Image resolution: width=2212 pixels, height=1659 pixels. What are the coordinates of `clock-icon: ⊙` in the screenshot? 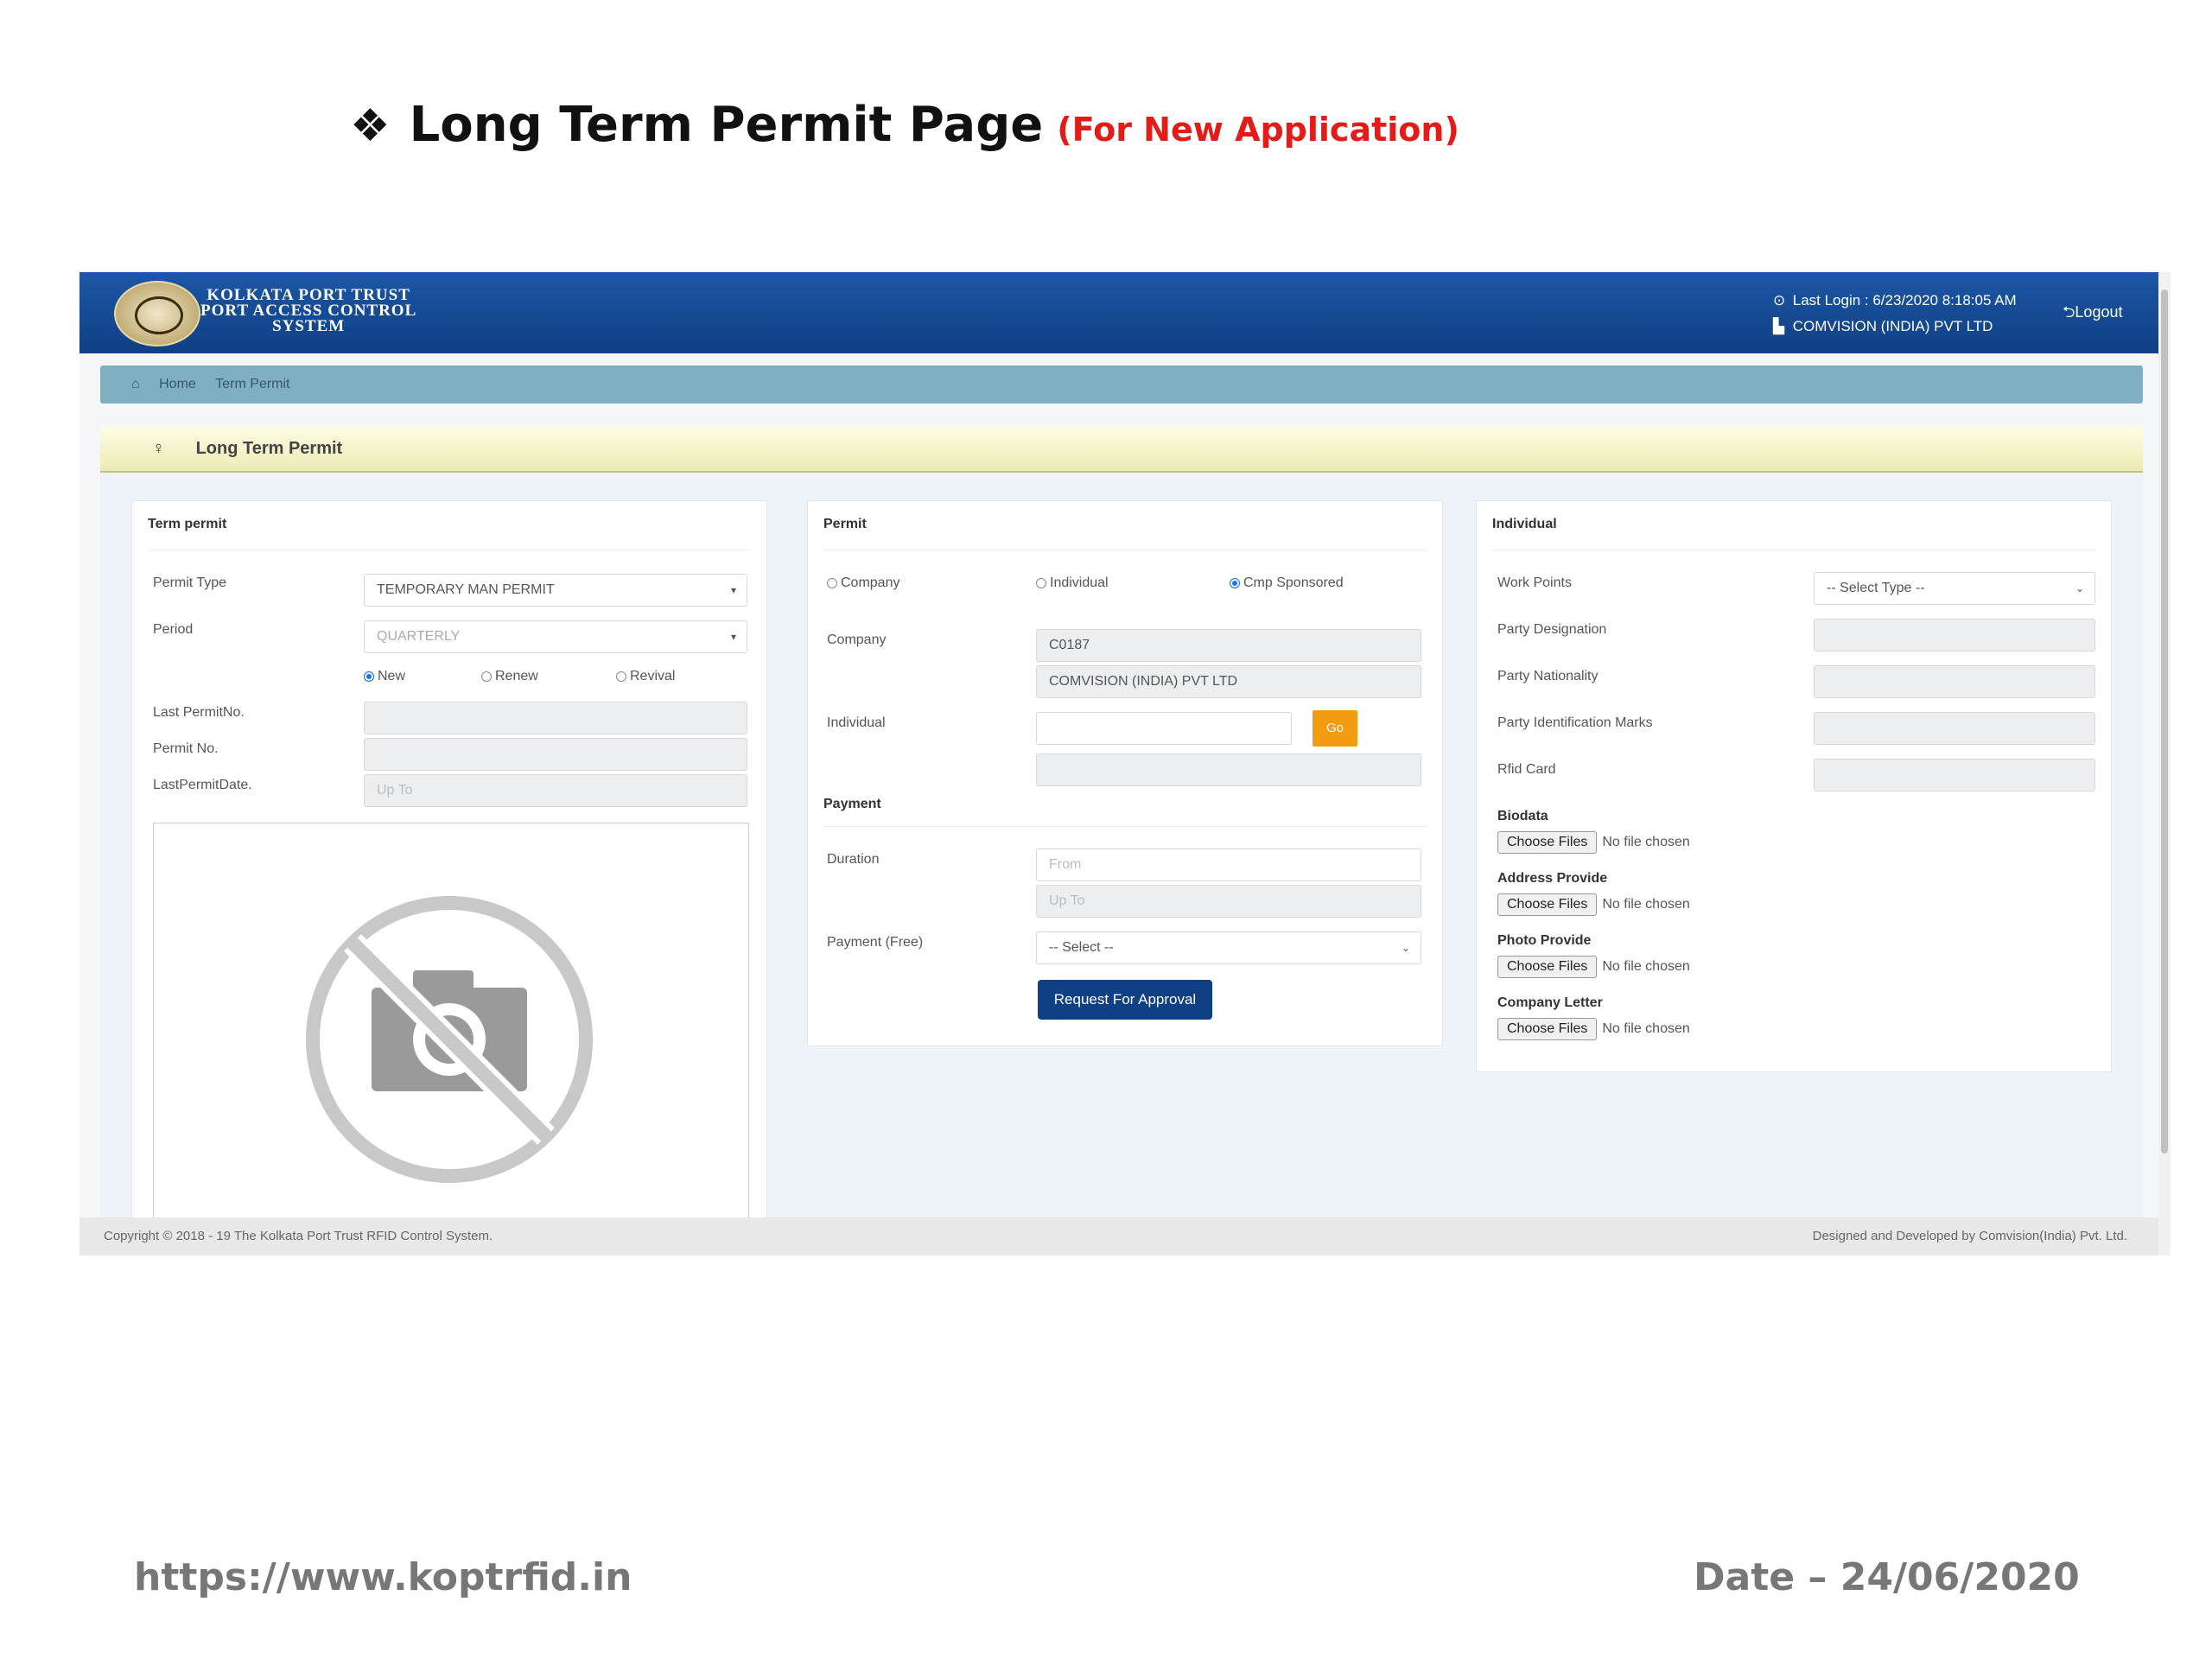 It's located at (1779, 300).